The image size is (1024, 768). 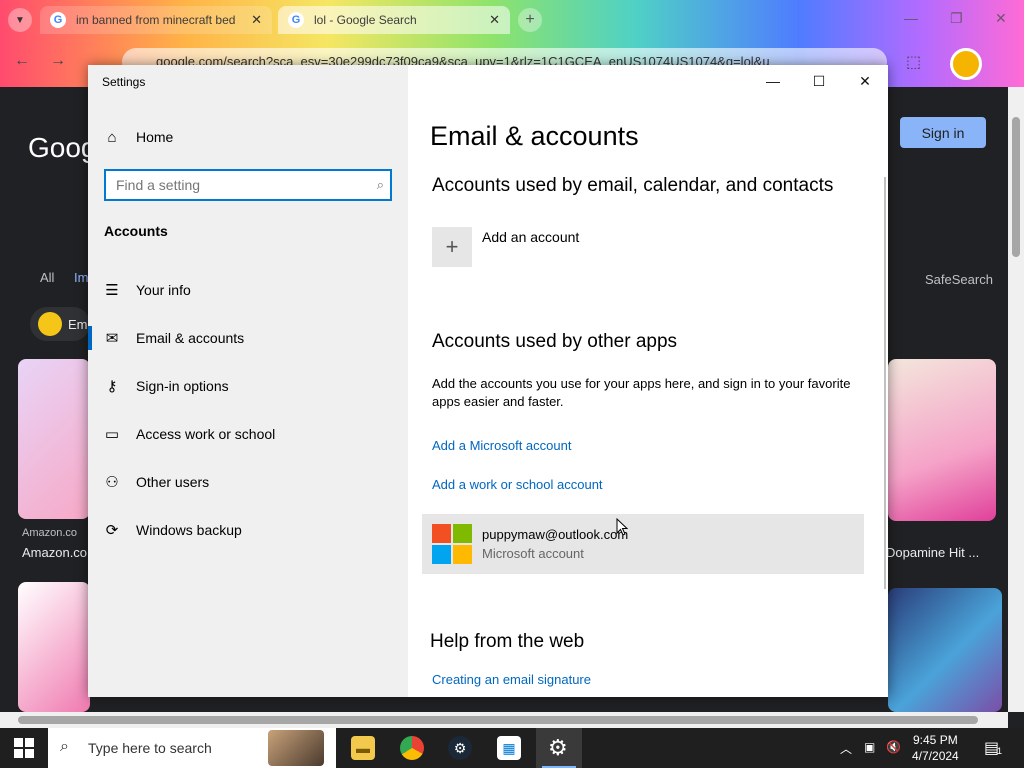 What do you see at coordinates (248, 386) in the screenshot?
I see `nav-sign-in-options: ⚷ Sign-in options` at bounding box center [248, 386].